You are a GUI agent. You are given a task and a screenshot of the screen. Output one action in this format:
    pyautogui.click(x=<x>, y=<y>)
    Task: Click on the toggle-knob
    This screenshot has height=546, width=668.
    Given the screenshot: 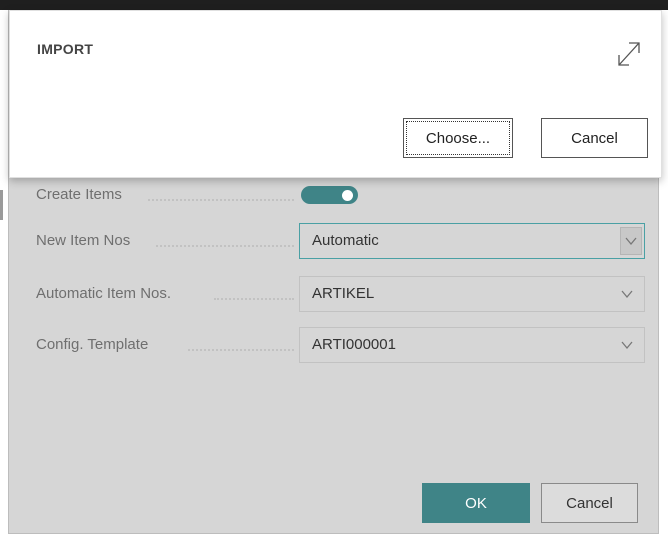 What is the action you would take?
    pyautogui.click(x=347, y=195)
    